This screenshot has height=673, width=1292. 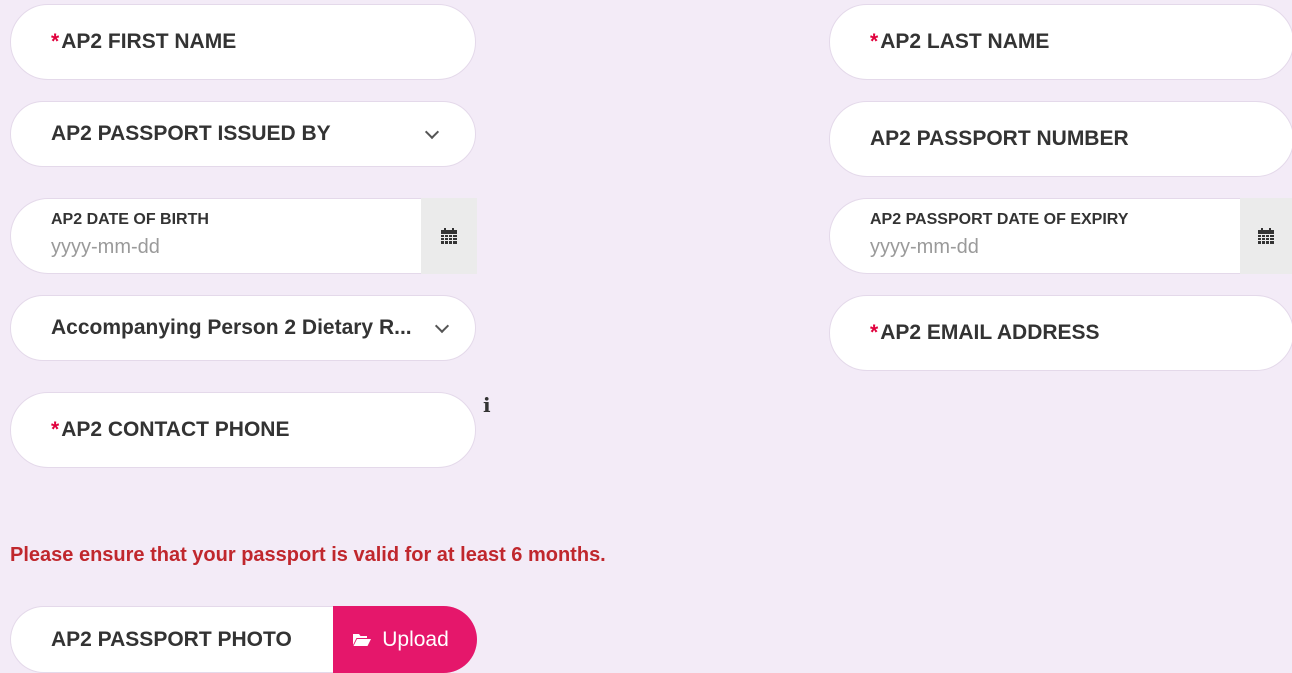 I want to click on passport-photo-label: AP2 PASSPORT PHOTO, so click(x=171, y=639).